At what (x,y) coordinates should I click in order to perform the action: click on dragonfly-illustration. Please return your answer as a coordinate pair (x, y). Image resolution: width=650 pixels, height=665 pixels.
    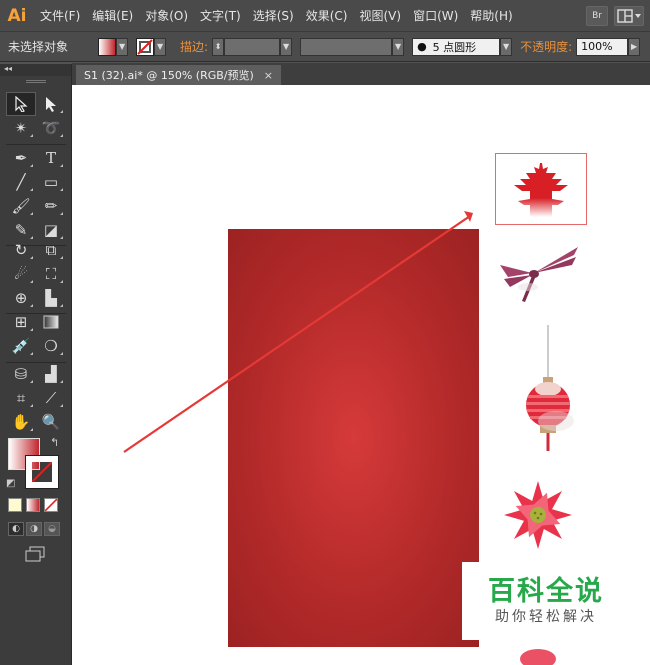
    Looking at the image, I should click on (538, 276).